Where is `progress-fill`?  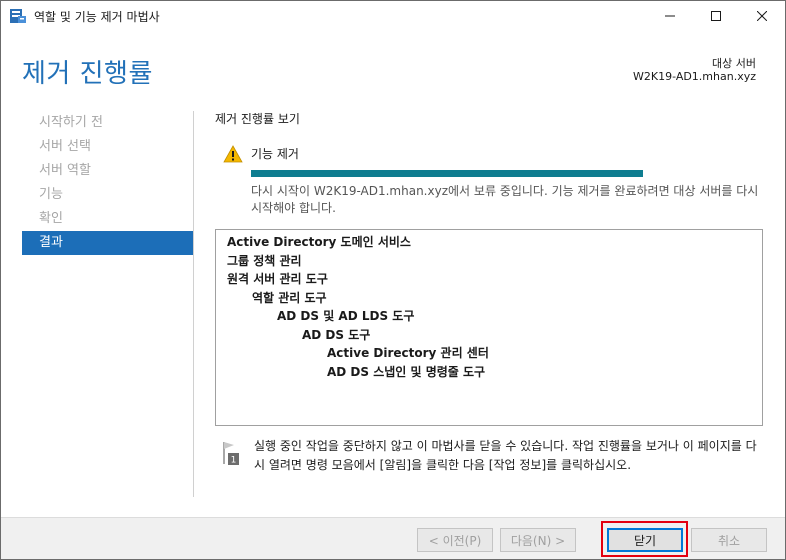 progress-fill is located at coordinates (447, 173).